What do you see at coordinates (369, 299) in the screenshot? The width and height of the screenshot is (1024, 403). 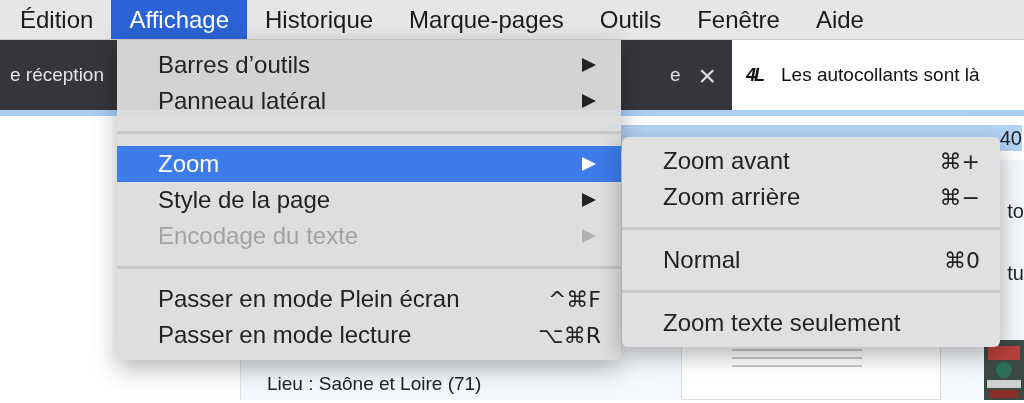 I see `menu-item: Passer en mode Plein écran ^⌘F` at bounding box center [369, 299].